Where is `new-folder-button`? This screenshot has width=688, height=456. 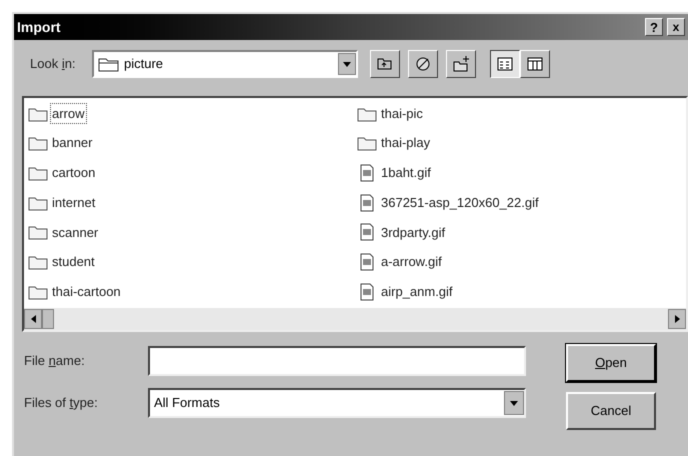 new-folder-button is located at coordinates (461, 64).